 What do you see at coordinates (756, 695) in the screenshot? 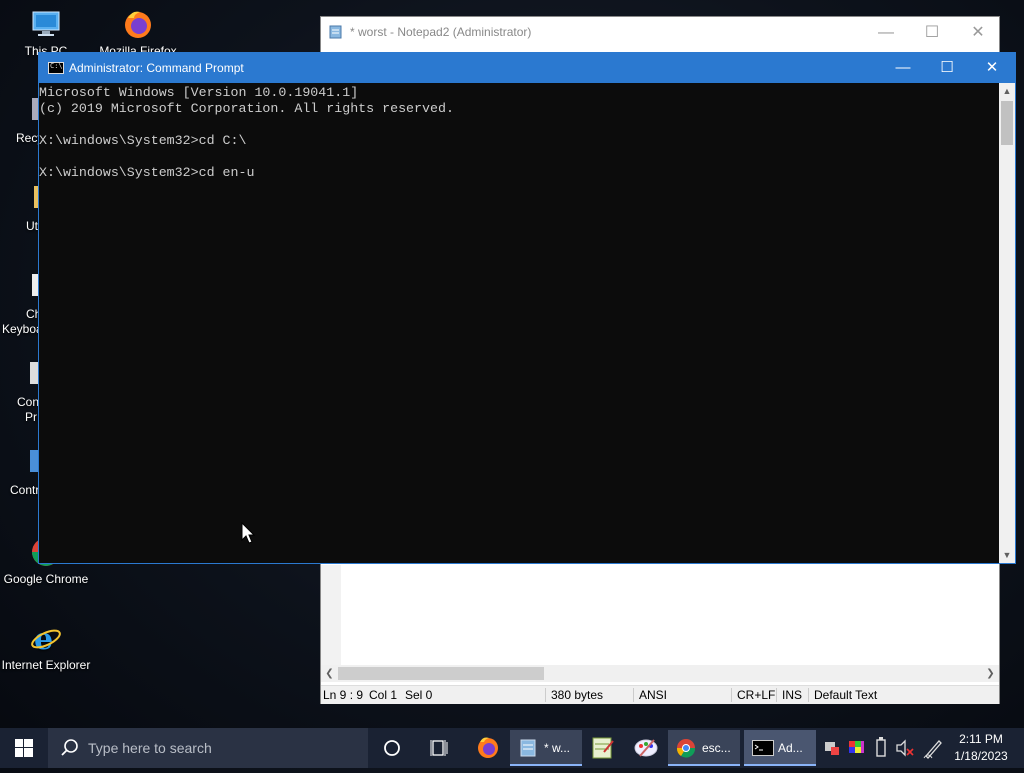
I see `status-line-endings: CR+LF` at bounding box center [756, 695].